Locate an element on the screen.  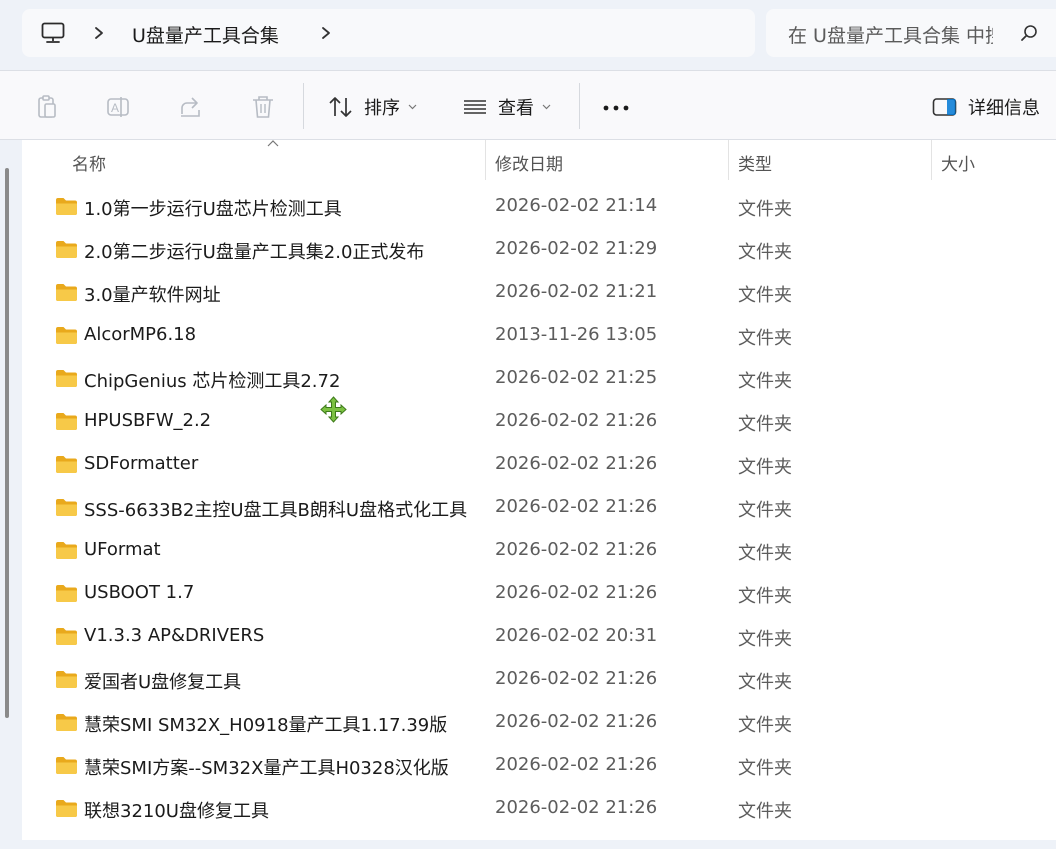
file-name: HPUSBFW_2.2 is located at coordinates (148, 420).